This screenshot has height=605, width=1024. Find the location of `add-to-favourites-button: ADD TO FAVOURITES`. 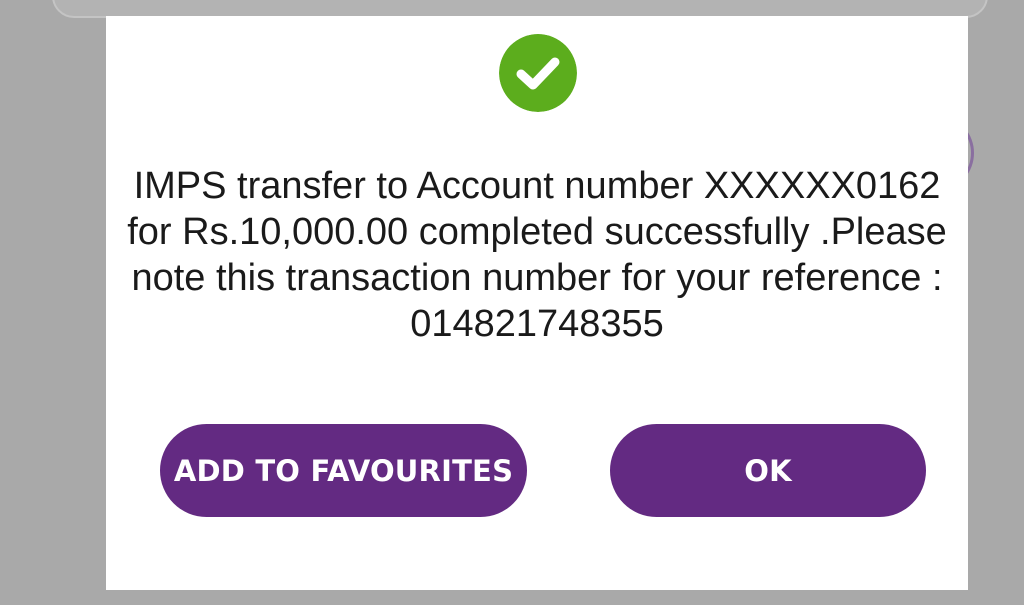

add-to-favourites-button: ADD TO FAVOURITES is located at coordinates (343, 470).